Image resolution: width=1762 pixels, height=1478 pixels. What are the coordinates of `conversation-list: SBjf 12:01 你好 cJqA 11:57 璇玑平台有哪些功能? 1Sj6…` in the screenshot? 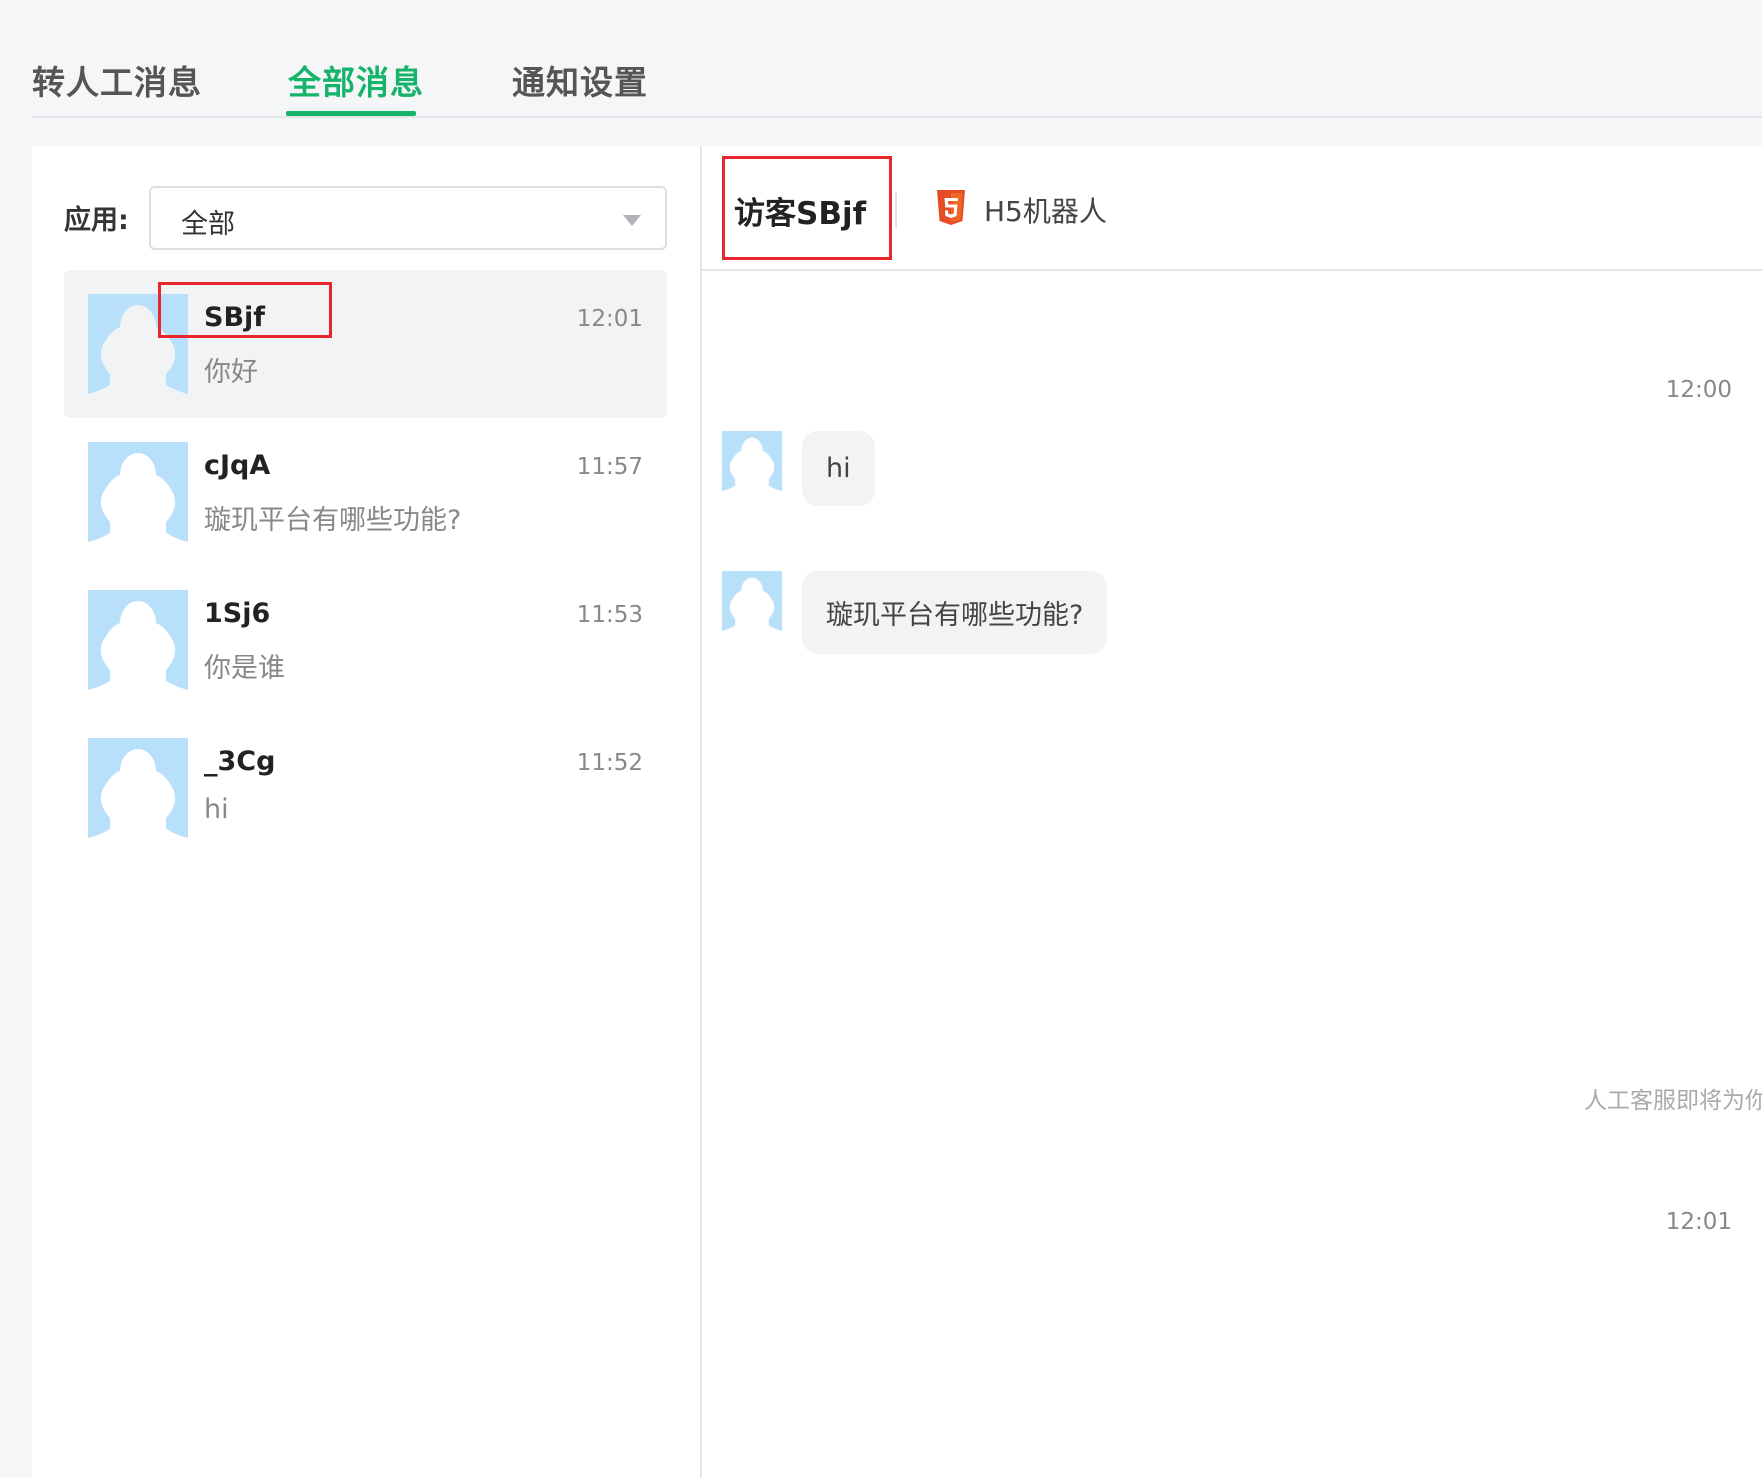 It's located at (365, 566).